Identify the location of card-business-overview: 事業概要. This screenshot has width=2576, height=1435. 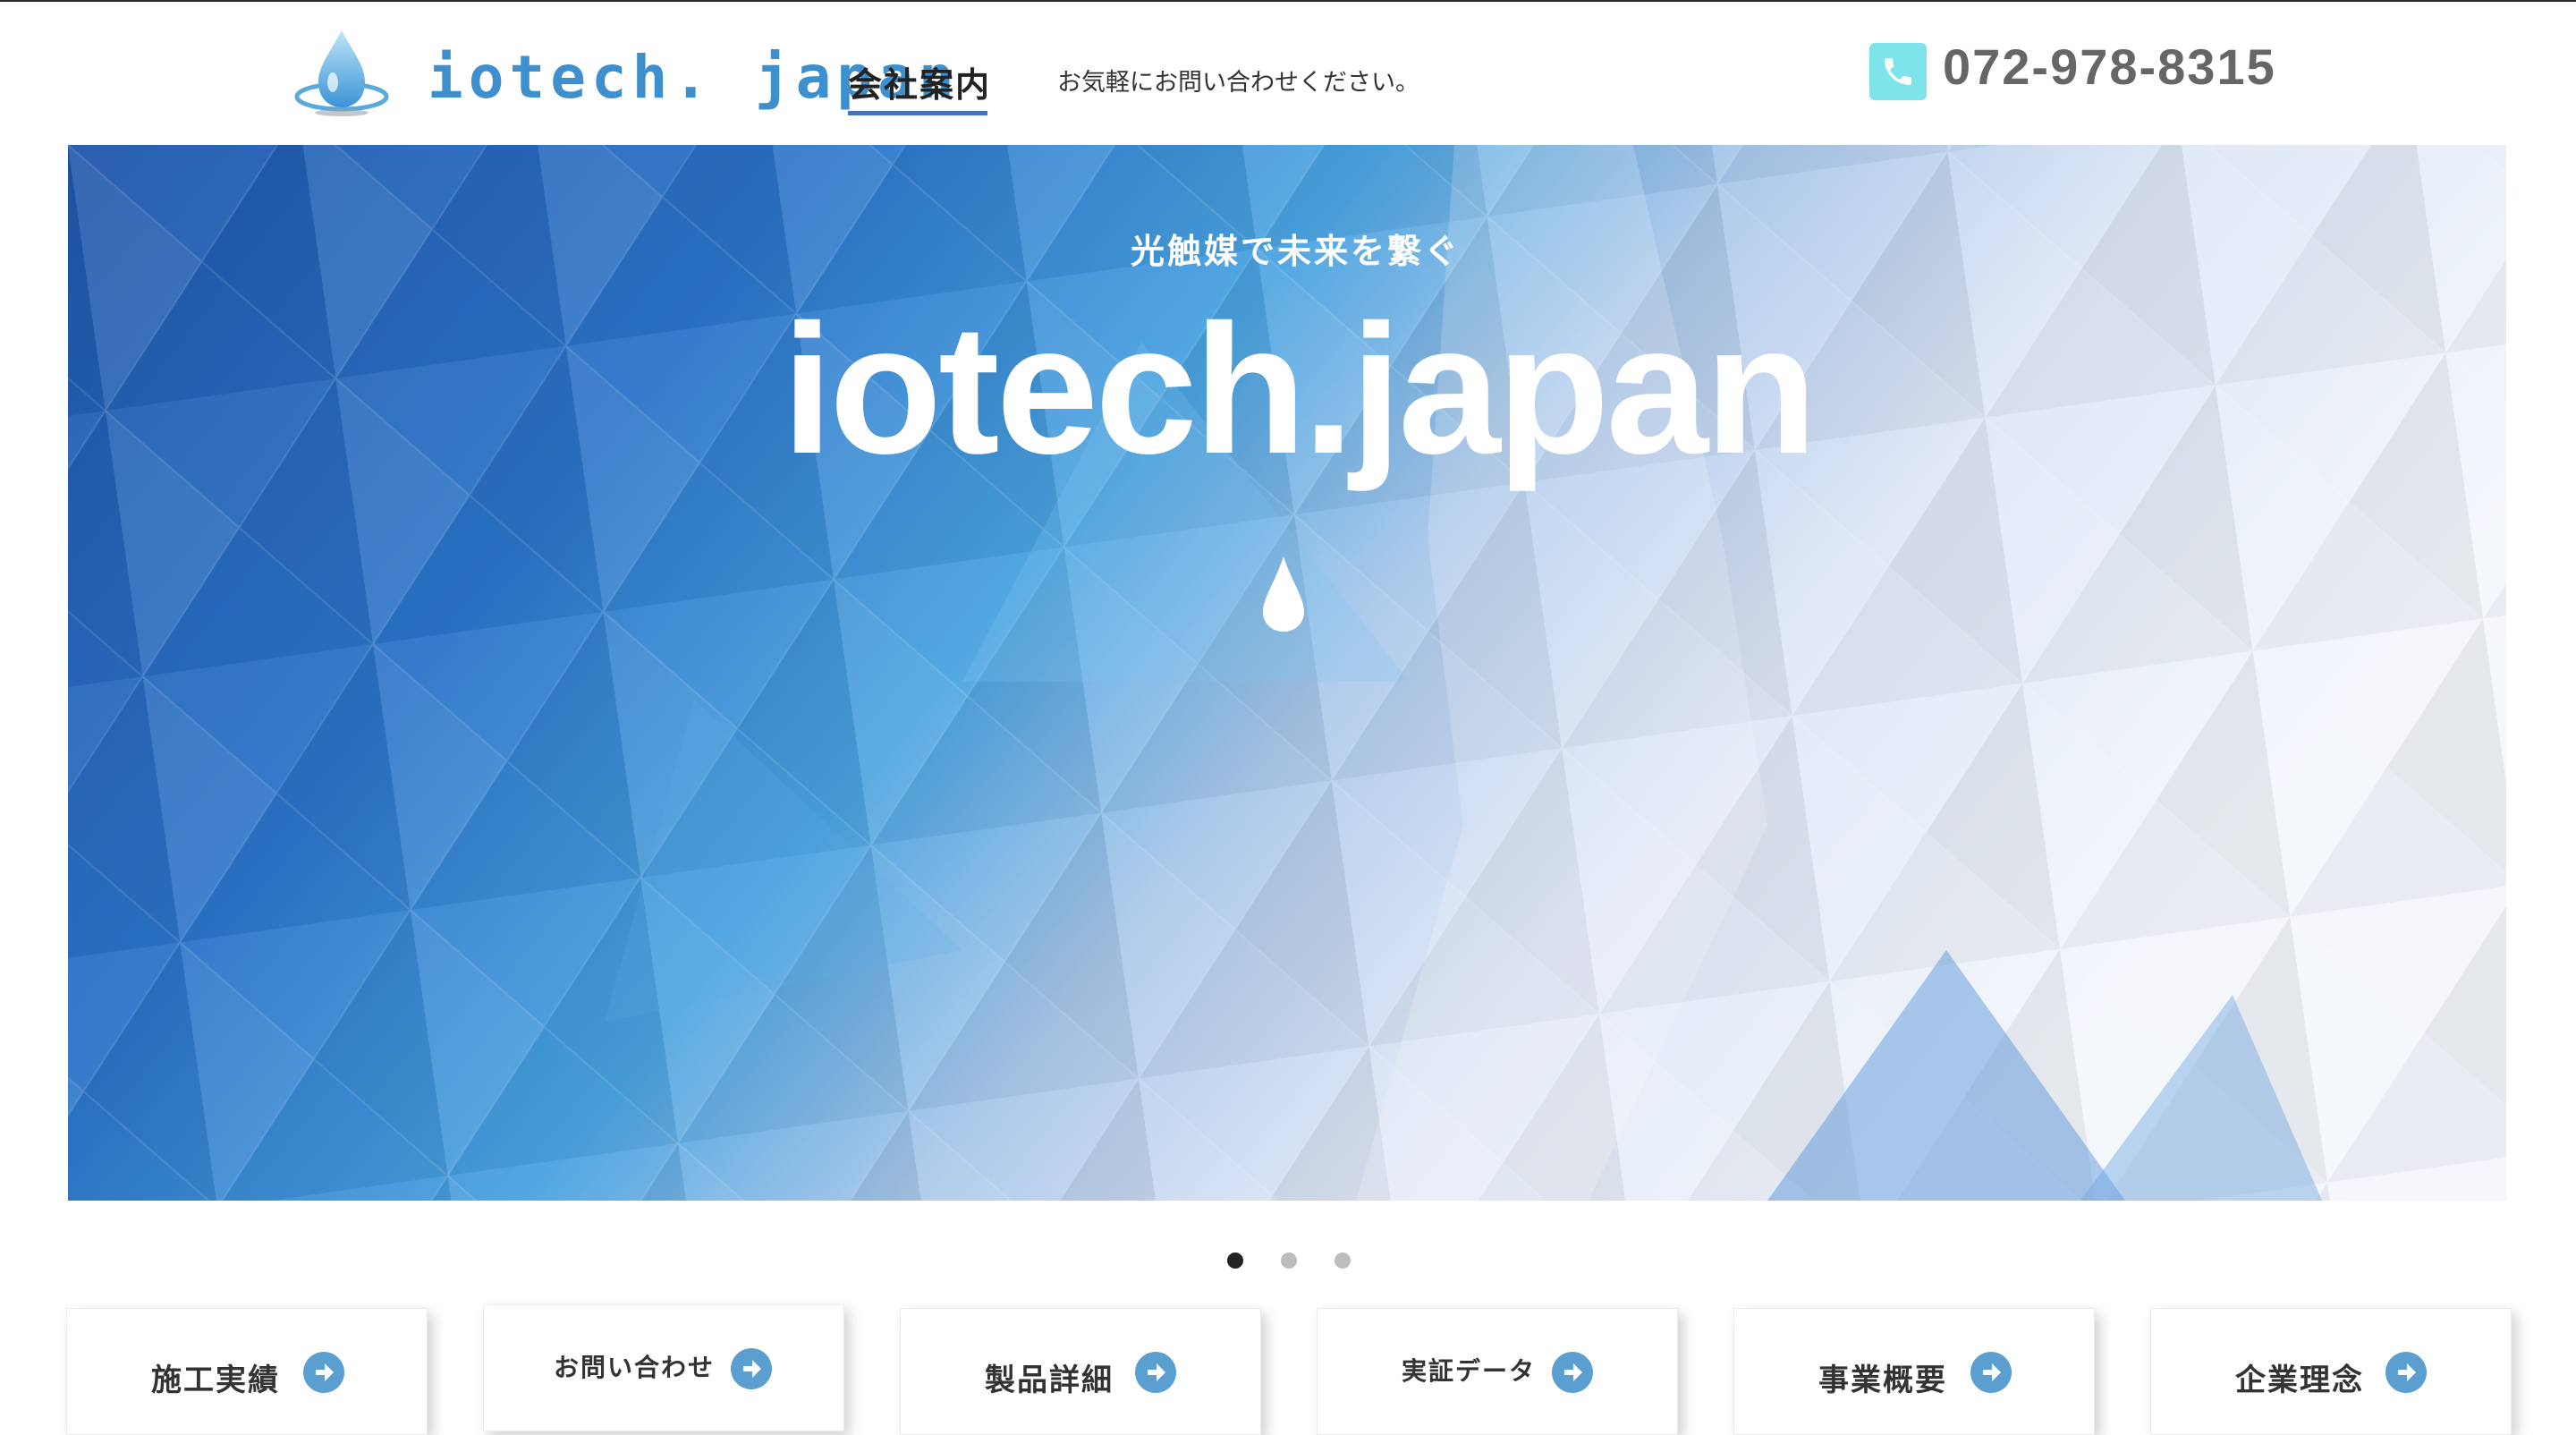
(1914, 1371).